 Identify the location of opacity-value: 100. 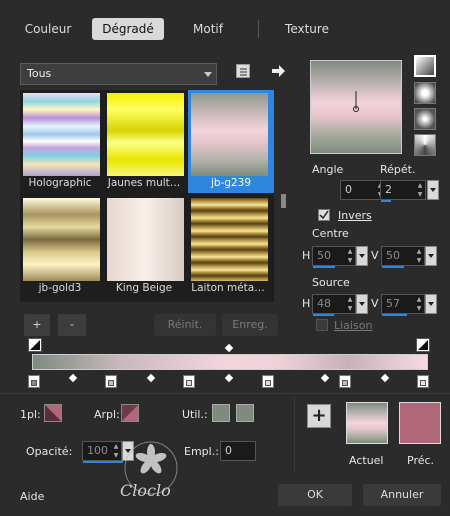
(97, 450).